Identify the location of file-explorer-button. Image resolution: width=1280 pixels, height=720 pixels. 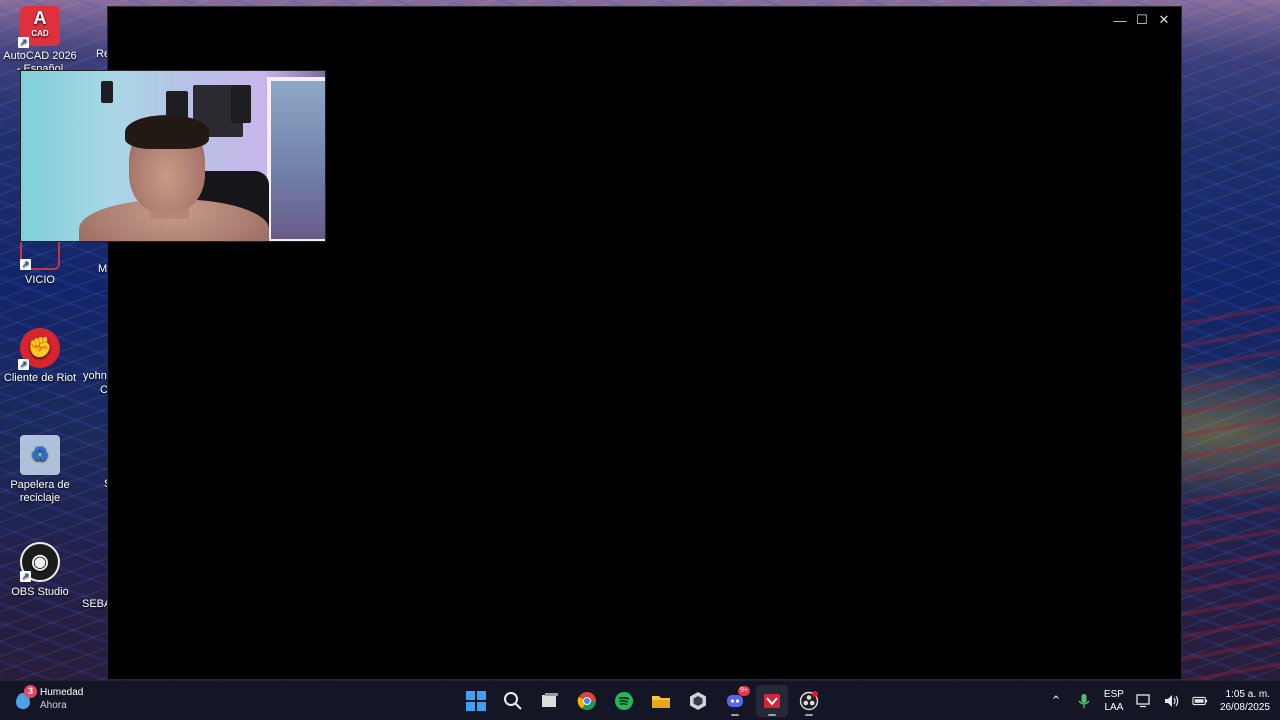
(661, 701).